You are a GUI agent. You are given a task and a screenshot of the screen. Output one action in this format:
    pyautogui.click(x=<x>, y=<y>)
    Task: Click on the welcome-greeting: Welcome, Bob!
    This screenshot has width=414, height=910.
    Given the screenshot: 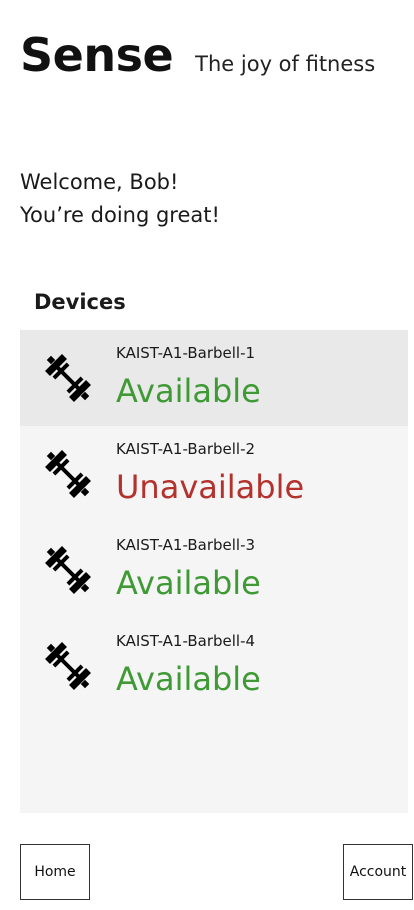 What is the action you would take?
    pyautogui.click(x=99, y=182)
    